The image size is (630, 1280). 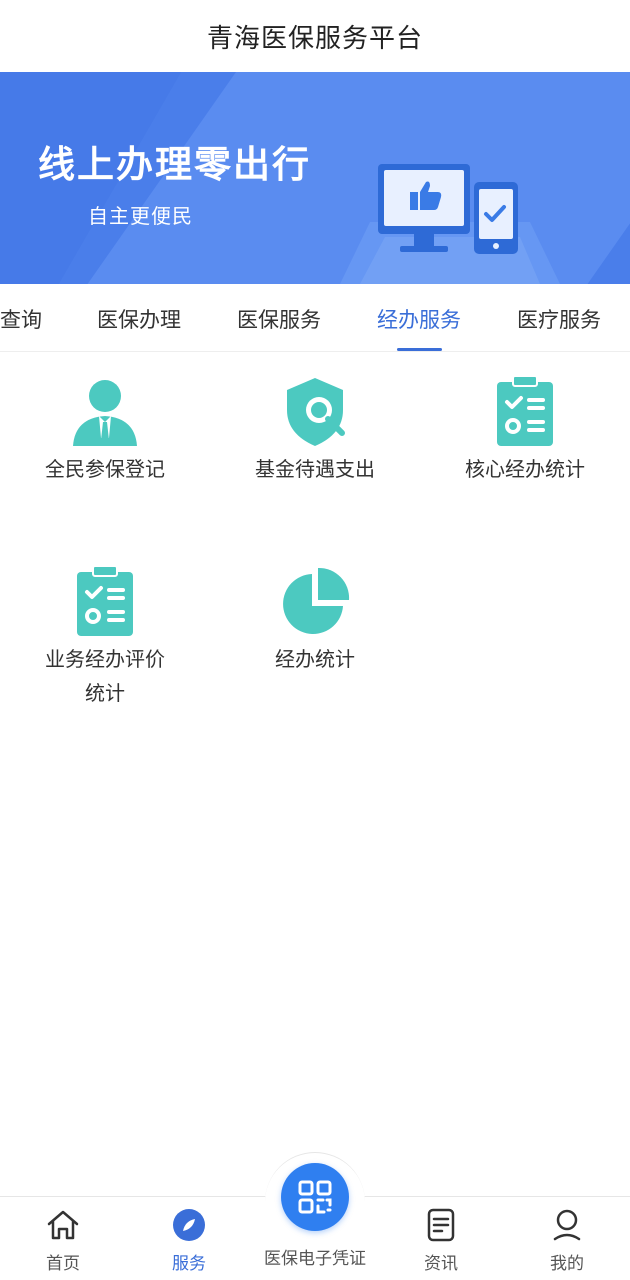 I want to click on active-tab-indicator, so click(x=419, y=349).